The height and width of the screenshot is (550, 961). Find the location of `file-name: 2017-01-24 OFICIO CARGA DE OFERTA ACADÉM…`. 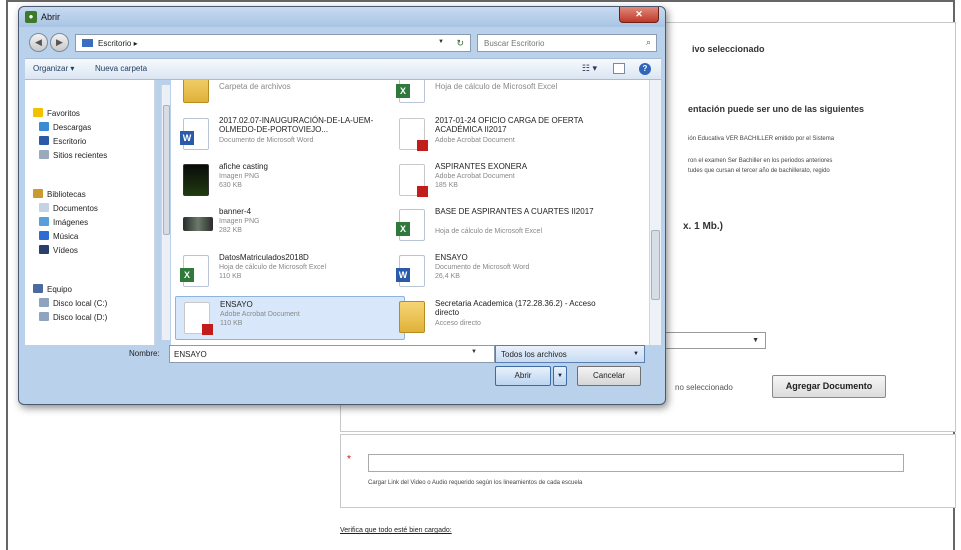

file-name: 2017-01-24 OFICIO CARGA DE OFERTA ACADÉM… is located at coordinates (509, 125).